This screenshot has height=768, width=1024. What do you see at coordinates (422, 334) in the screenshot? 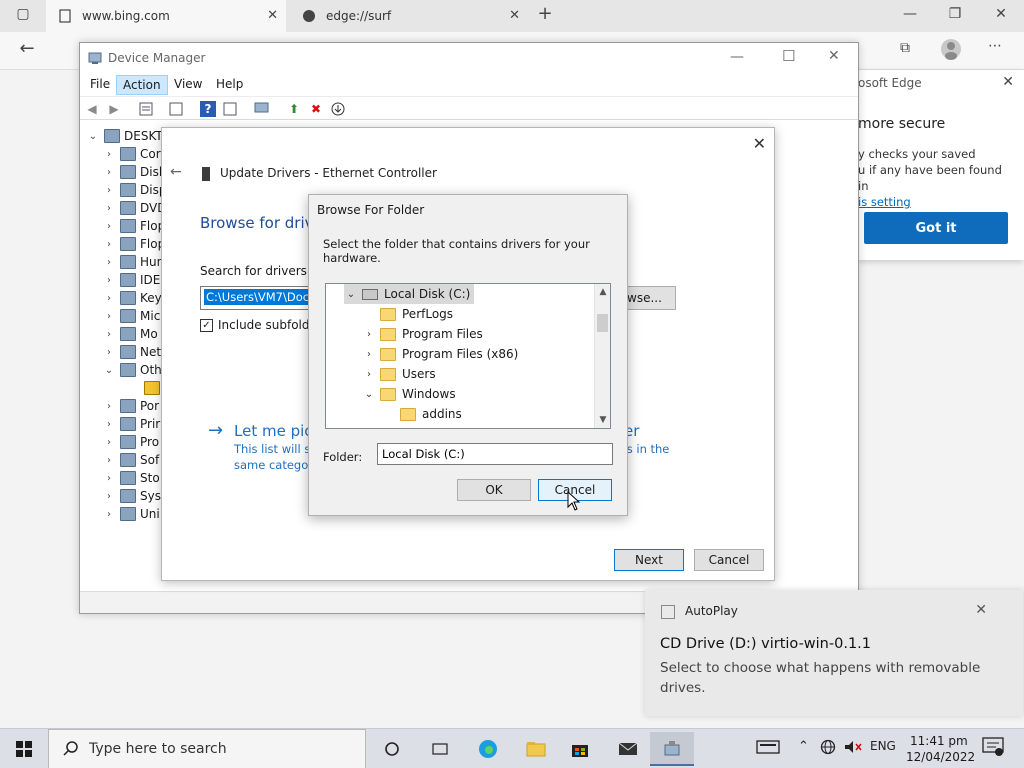
I see `folder-tree-item: › Program Files` at bounding box center [422, 334].